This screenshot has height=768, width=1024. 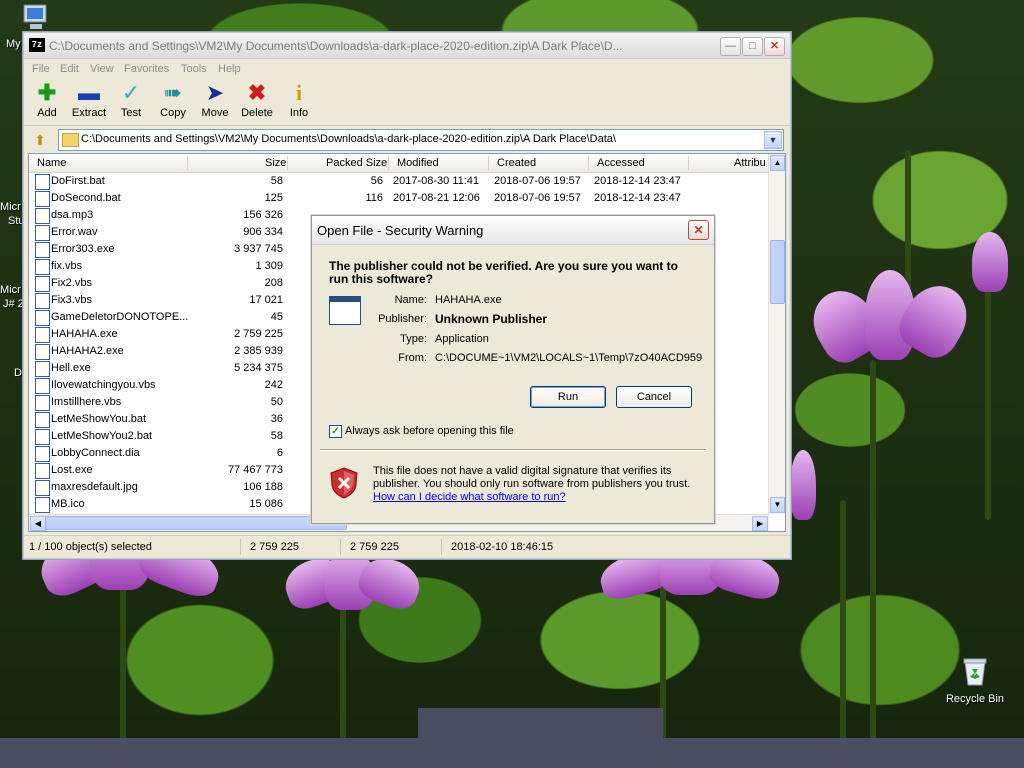 I want to click on chevron-up-icon: ▲, so click(x=777, y=162).